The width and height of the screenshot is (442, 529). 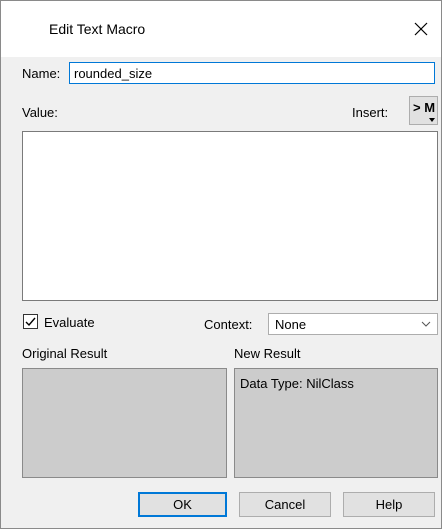 I want to click on checkmark-icon, so click(x=30, y=322).